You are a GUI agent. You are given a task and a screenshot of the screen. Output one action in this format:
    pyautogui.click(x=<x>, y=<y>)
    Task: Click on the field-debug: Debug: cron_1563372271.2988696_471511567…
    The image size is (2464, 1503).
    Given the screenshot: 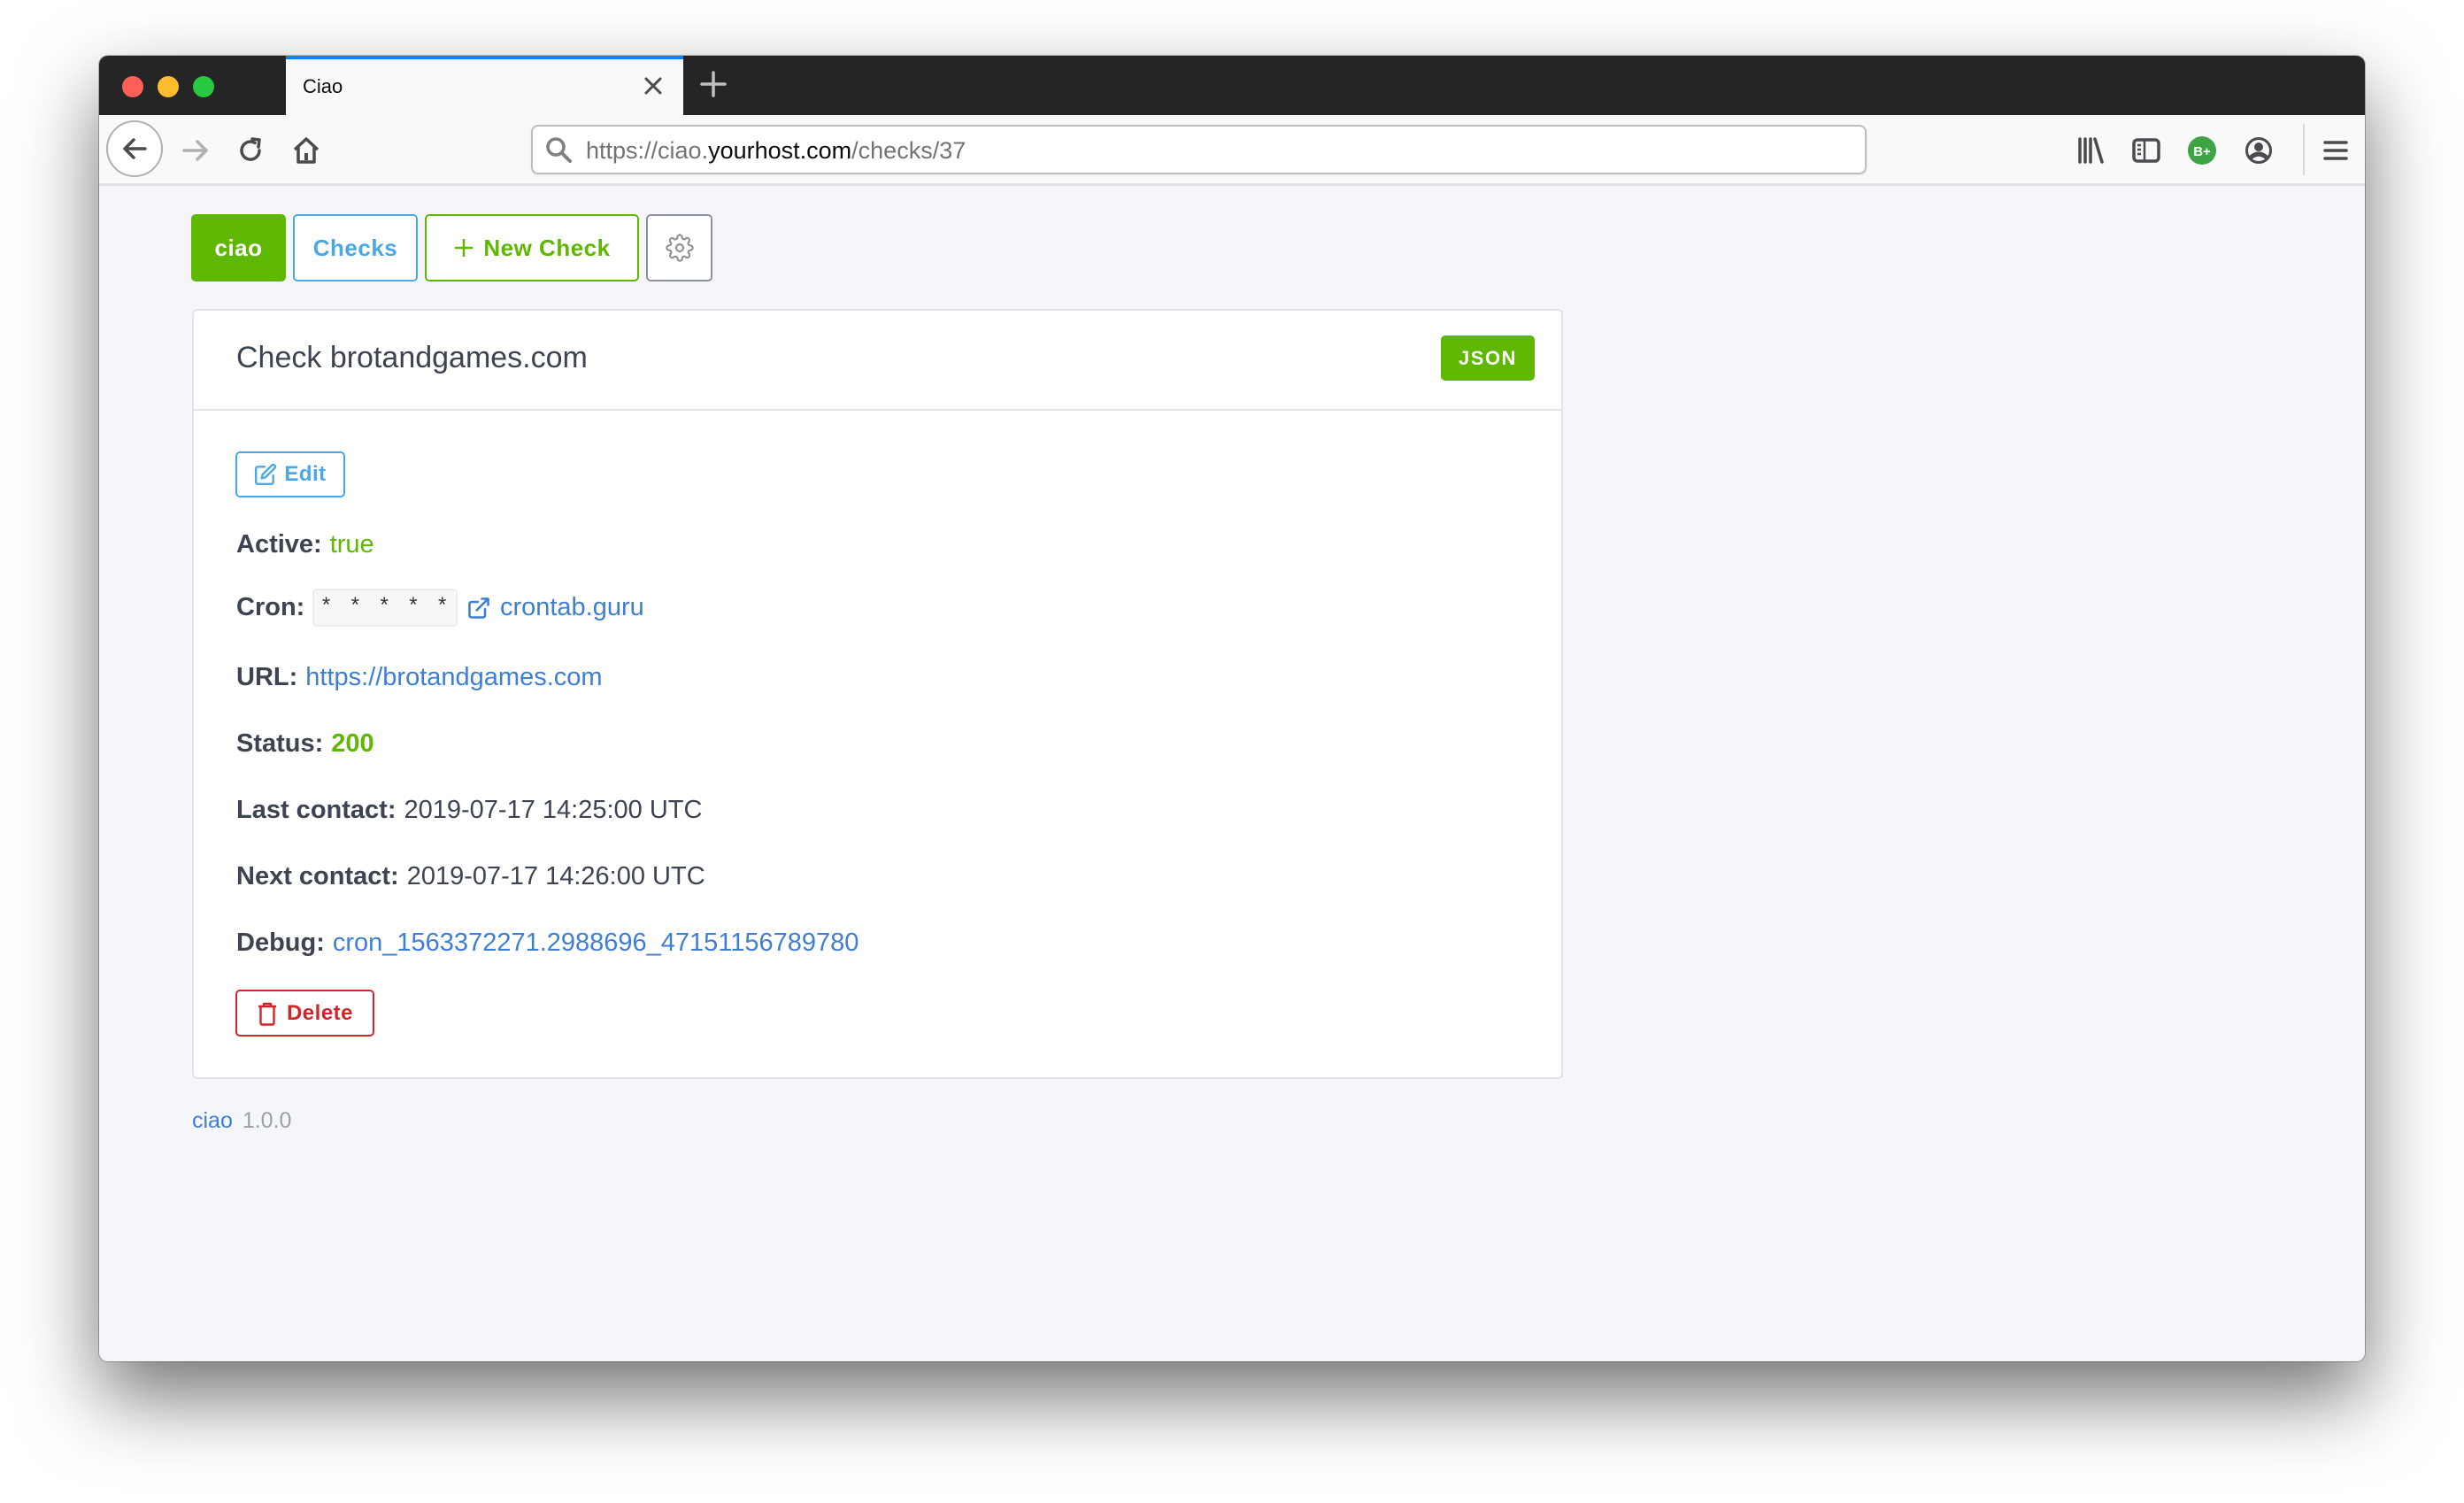 What is the action you would take?
    pyautogui.click(x=547, y=944)
    